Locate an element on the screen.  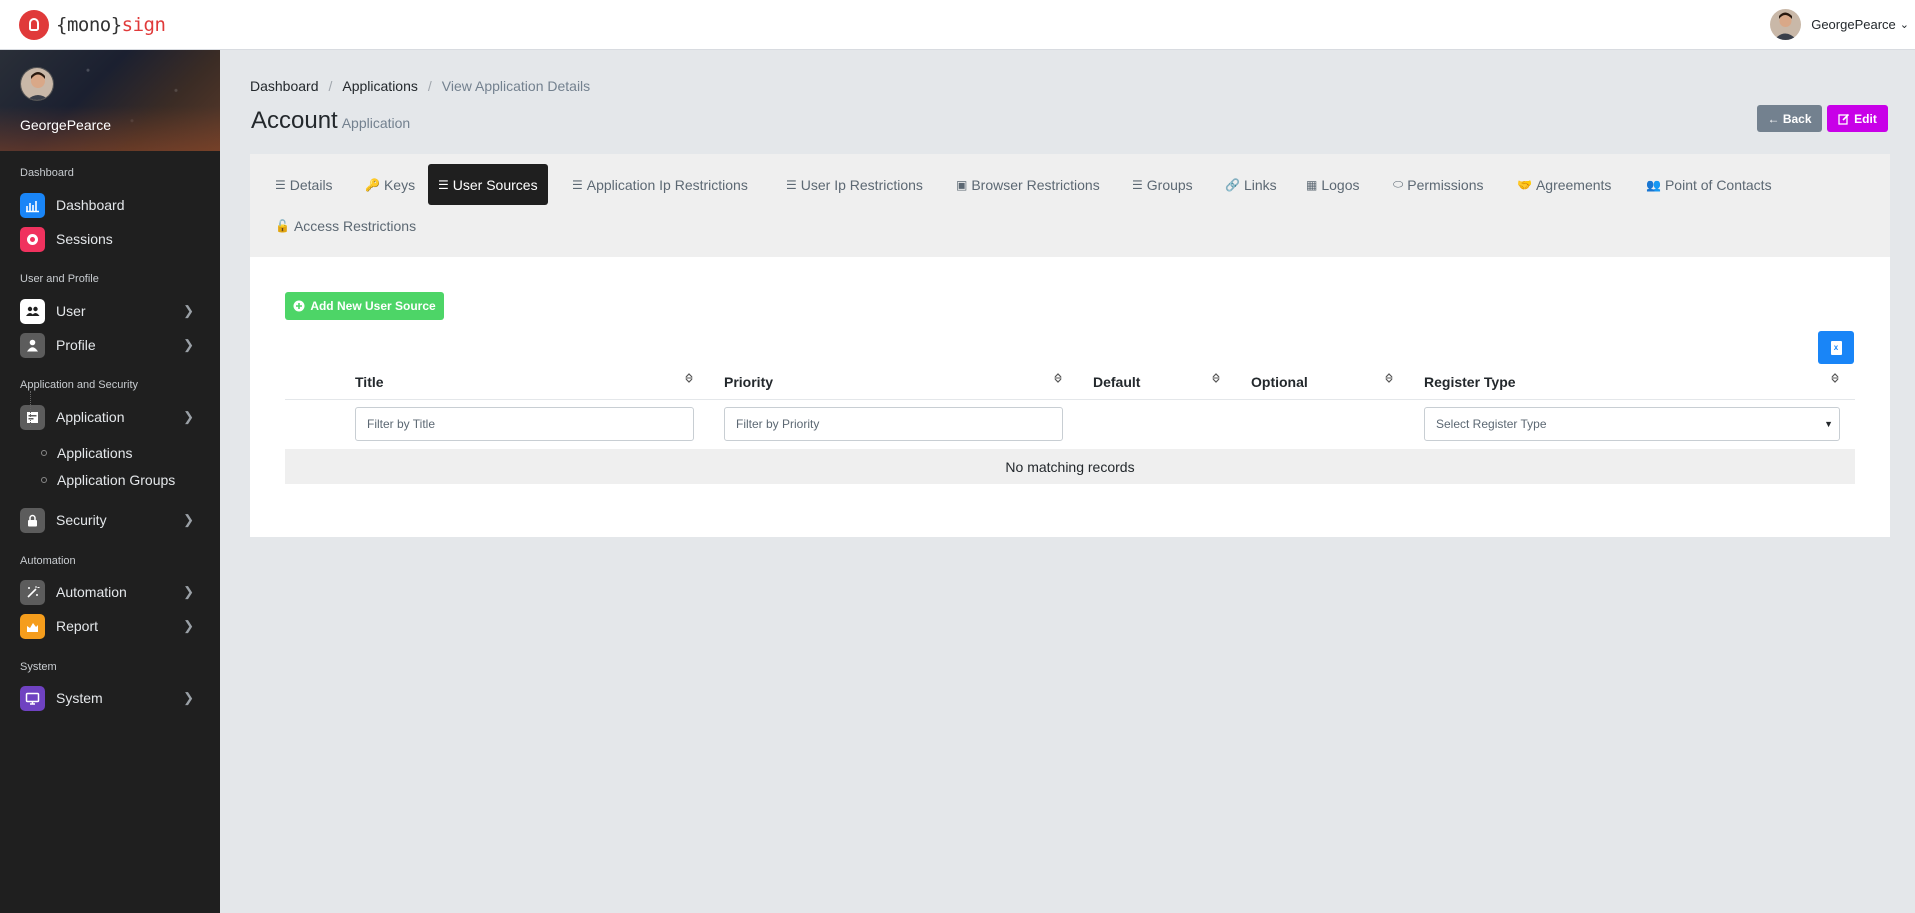
user-icon is located at coordinates (32, 345).